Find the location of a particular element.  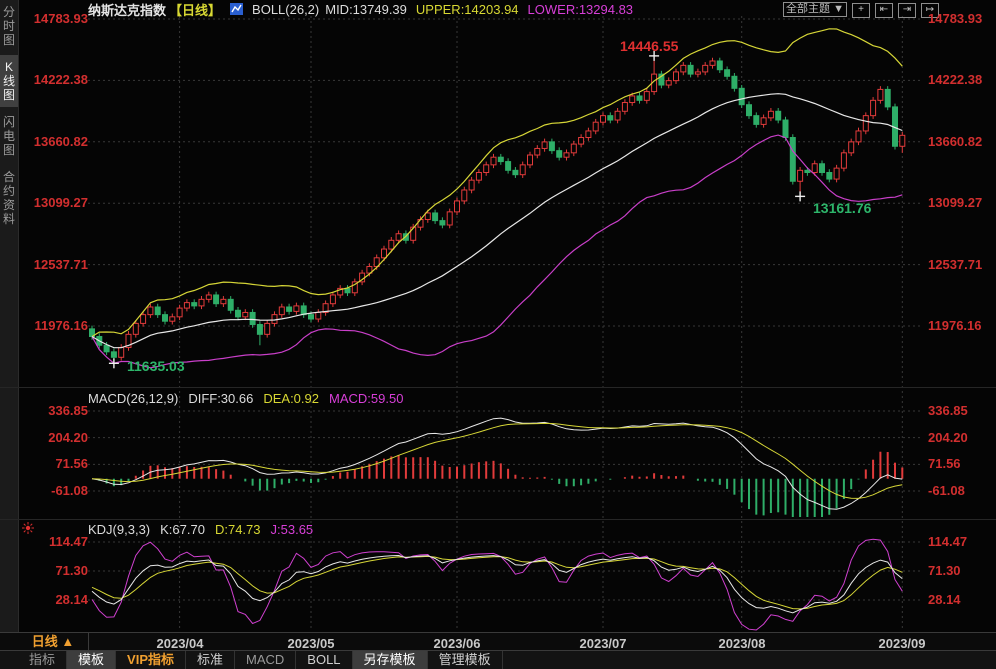

price-tick-left: 13099.27 is located at coordinates (60, 202).